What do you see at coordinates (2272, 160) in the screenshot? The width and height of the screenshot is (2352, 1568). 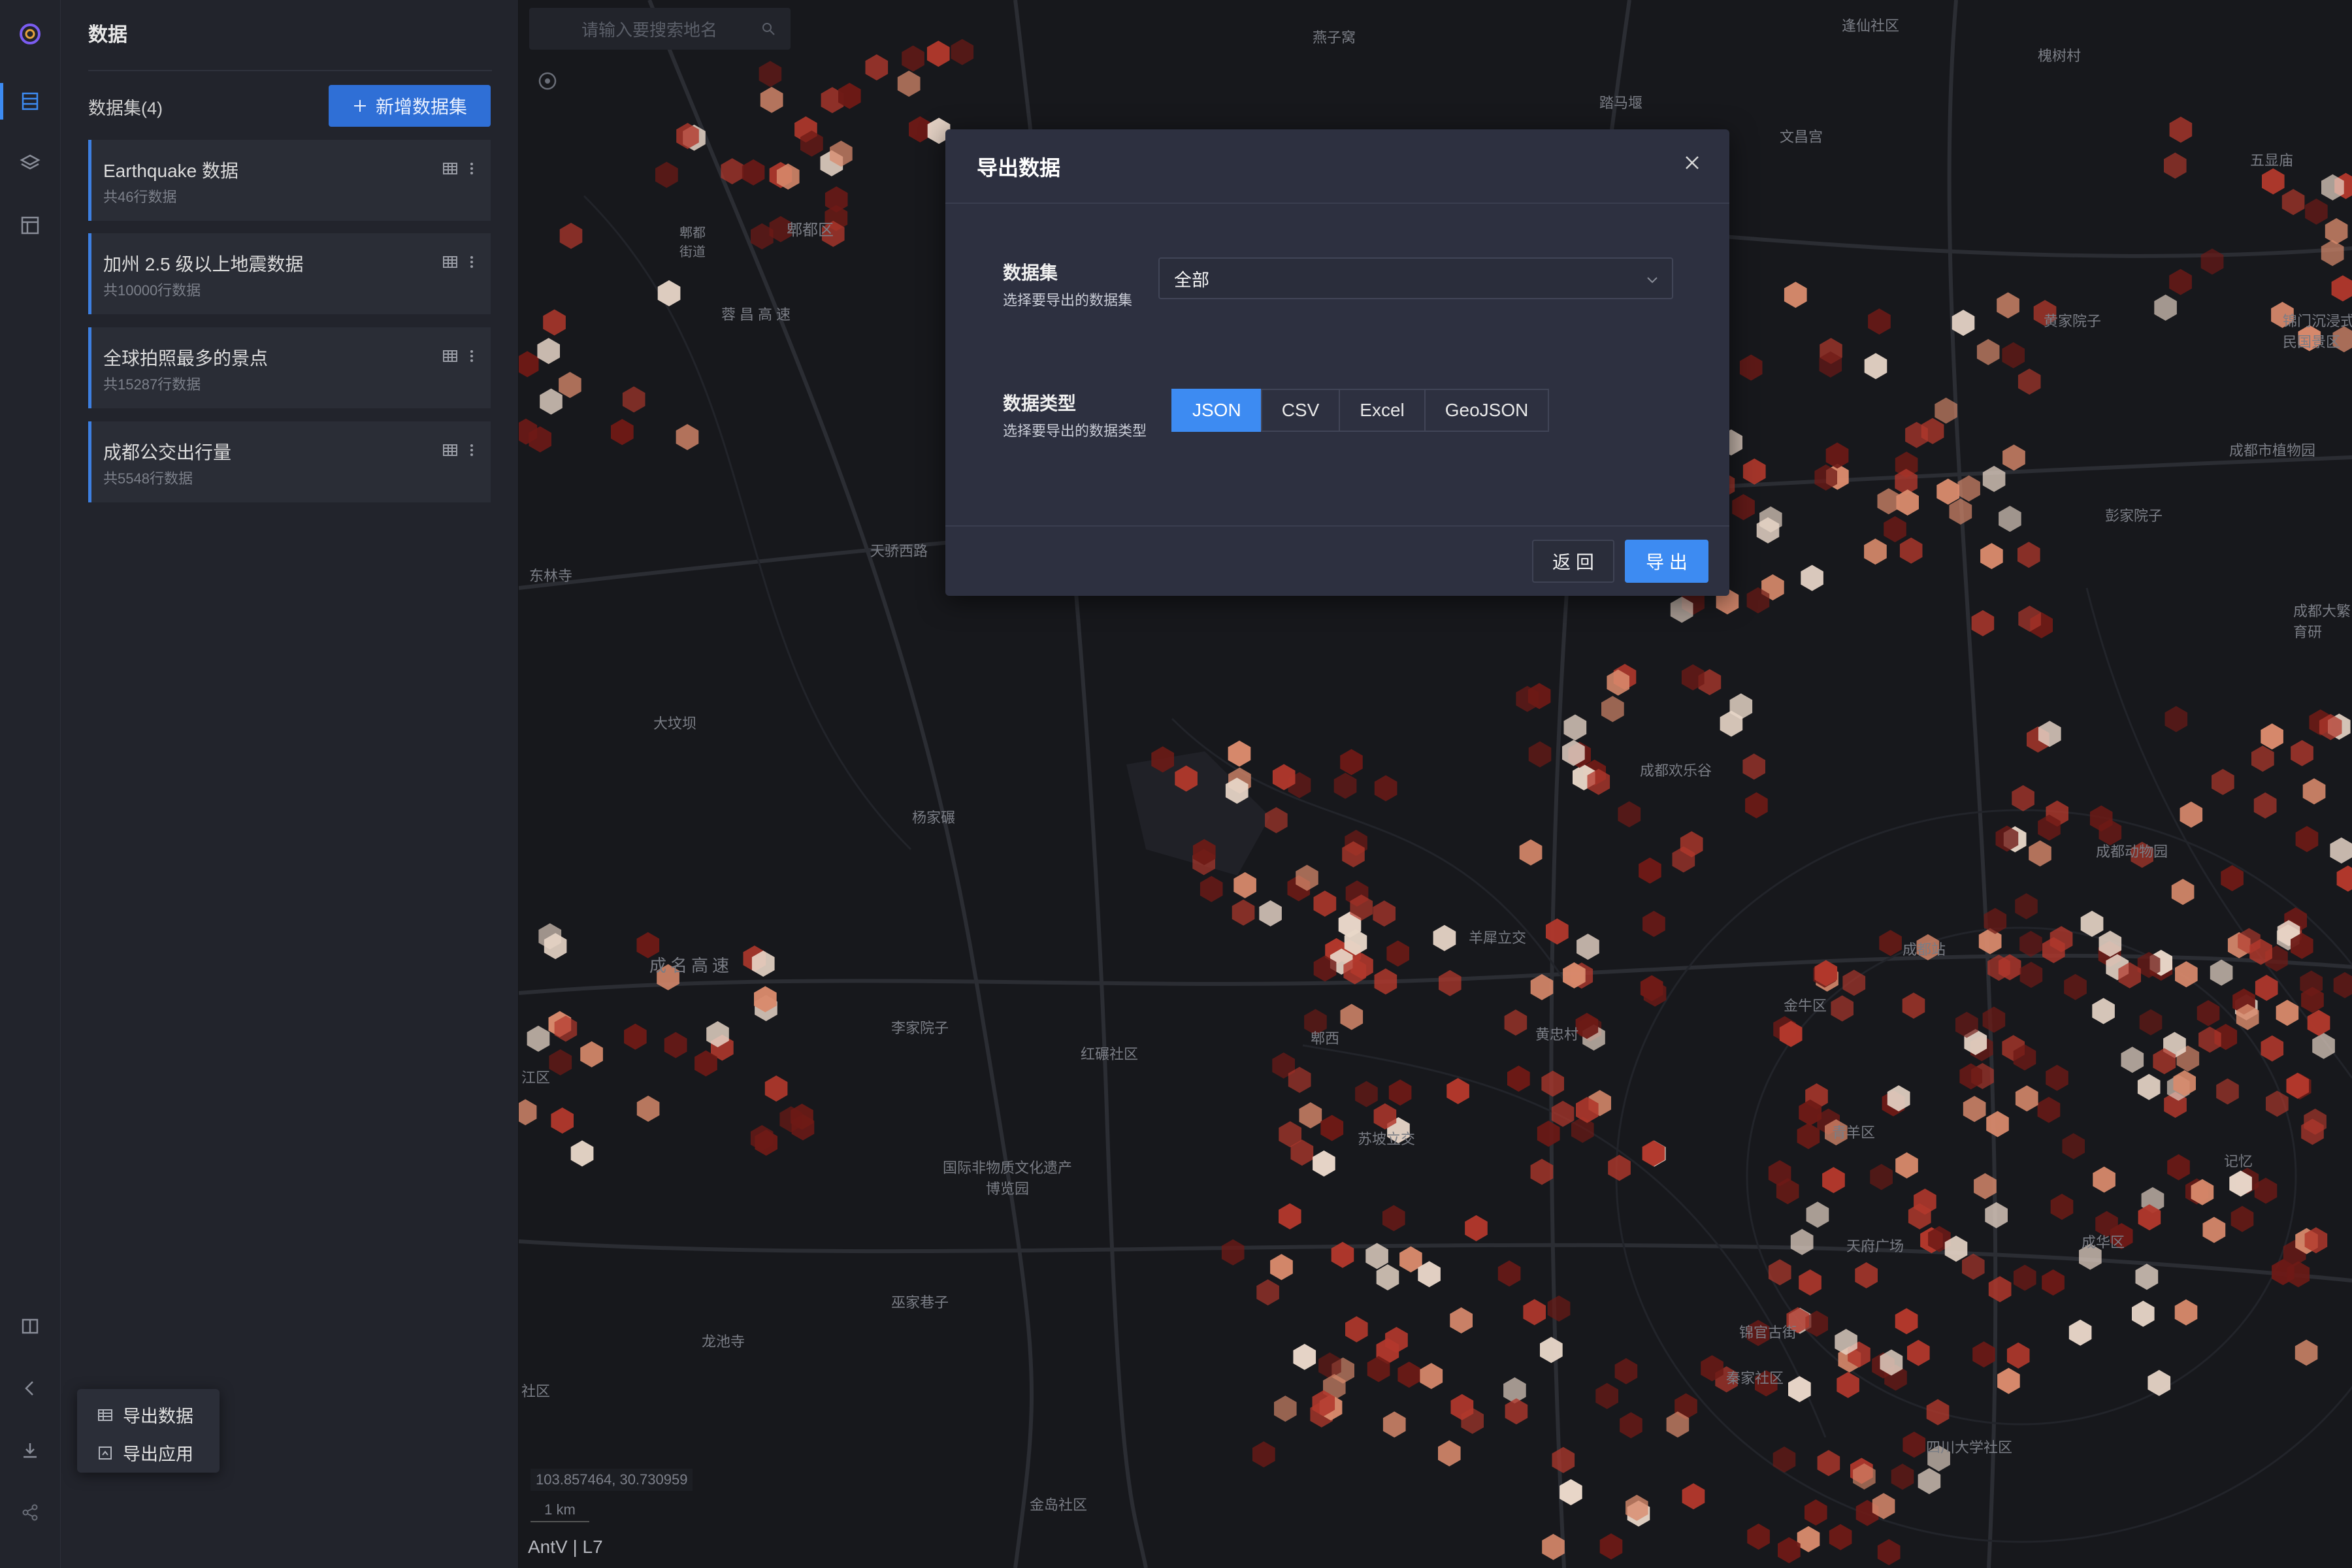 I see `map-label: 五显庙` at bounding box center [2272, 160].